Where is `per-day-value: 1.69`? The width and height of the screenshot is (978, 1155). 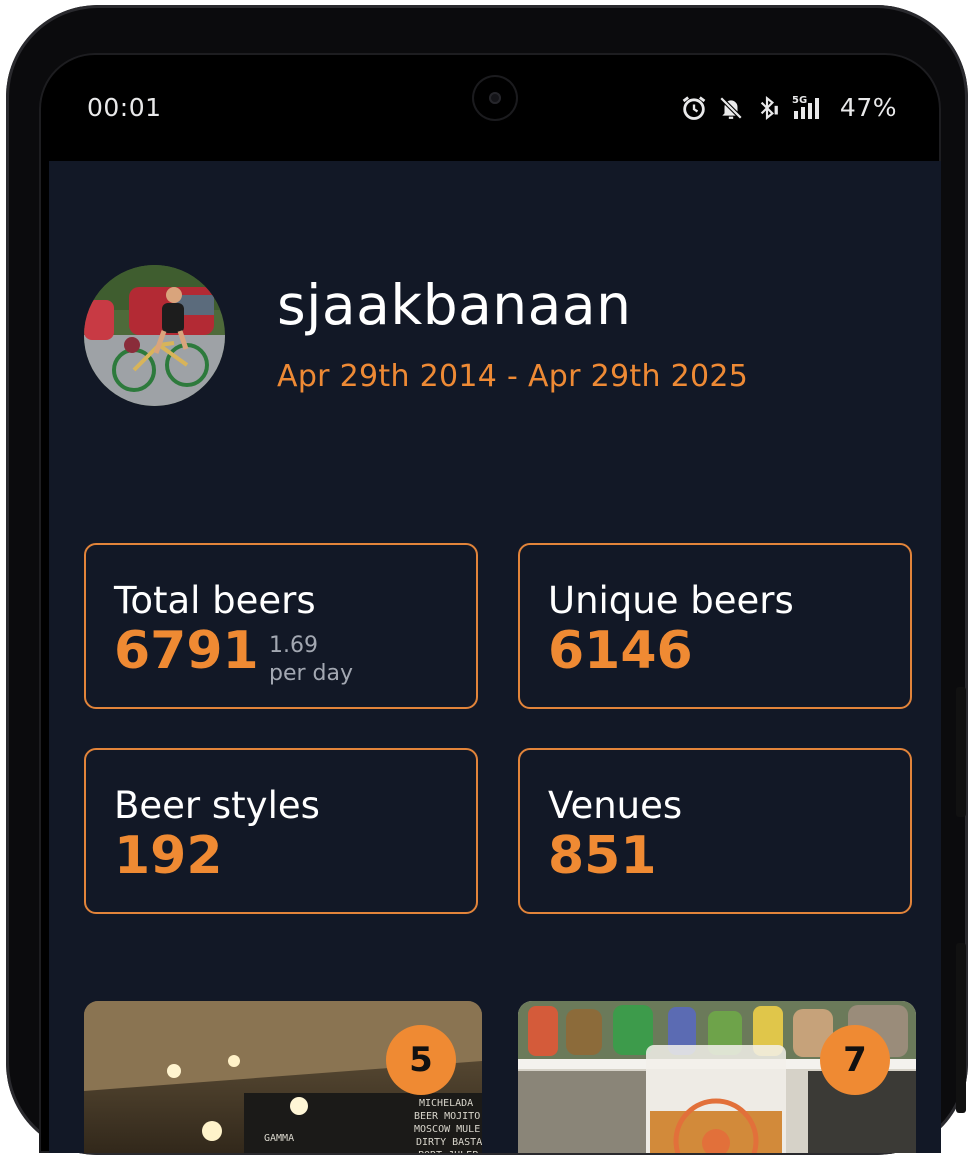 per-day-value: 1.69 is located at coordinates (293, 645).